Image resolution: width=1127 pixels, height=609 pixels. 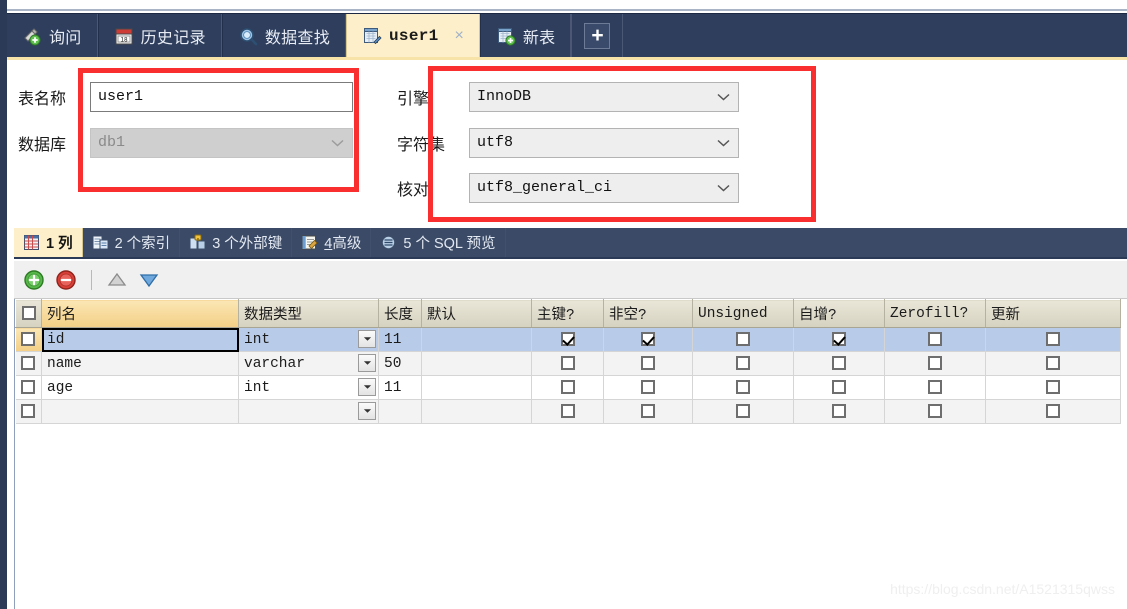 I want to click on cell-column-name, so click(x=140, y=411).